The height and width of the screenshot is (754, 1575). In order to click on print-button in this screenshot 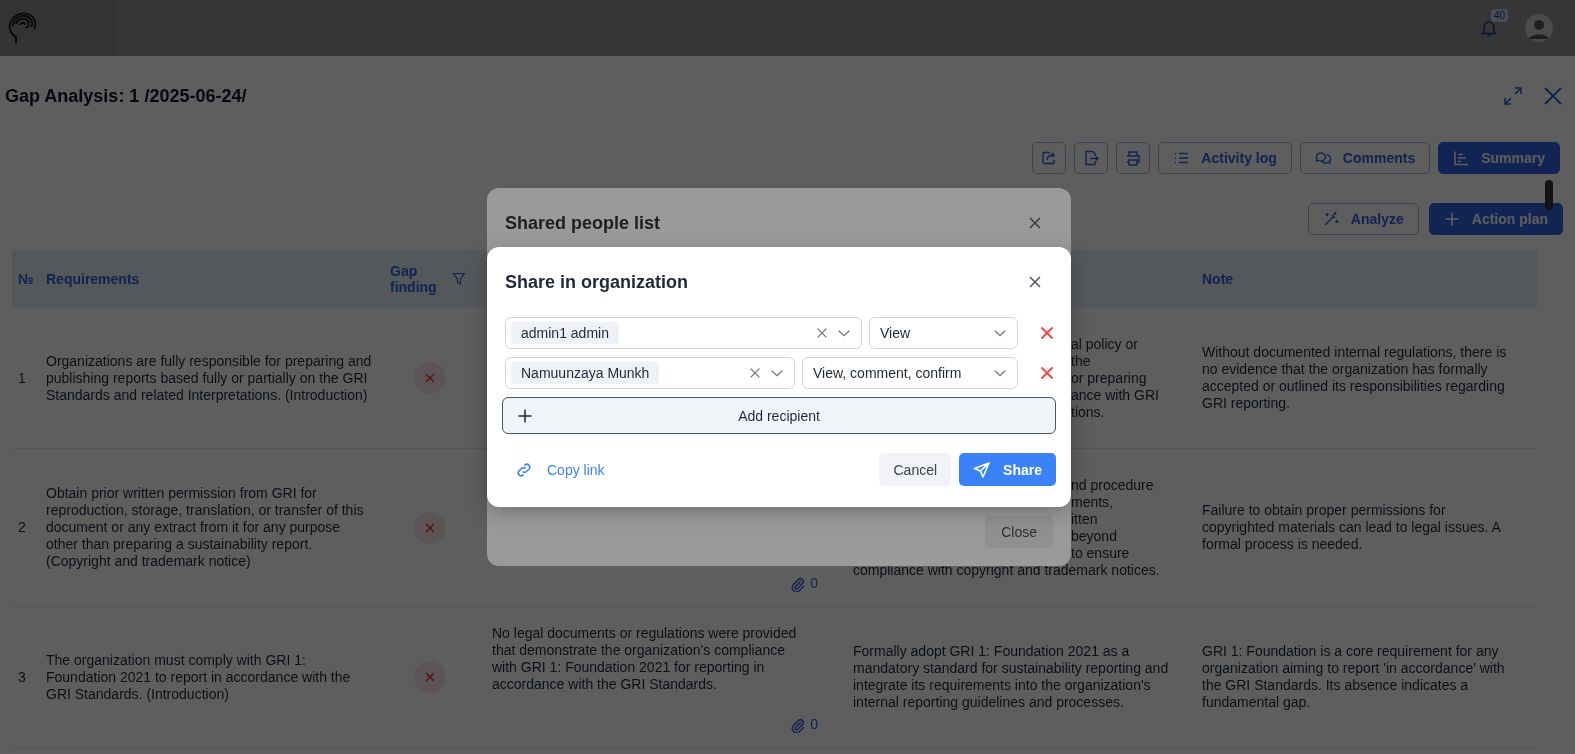, I will do `click(1133, 158)`.